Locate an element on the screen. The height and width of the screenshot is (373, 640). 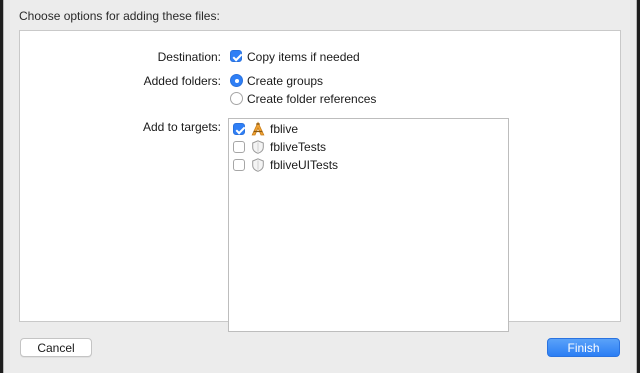
target-checkbox-fblive is located at coordinates (239, 129).